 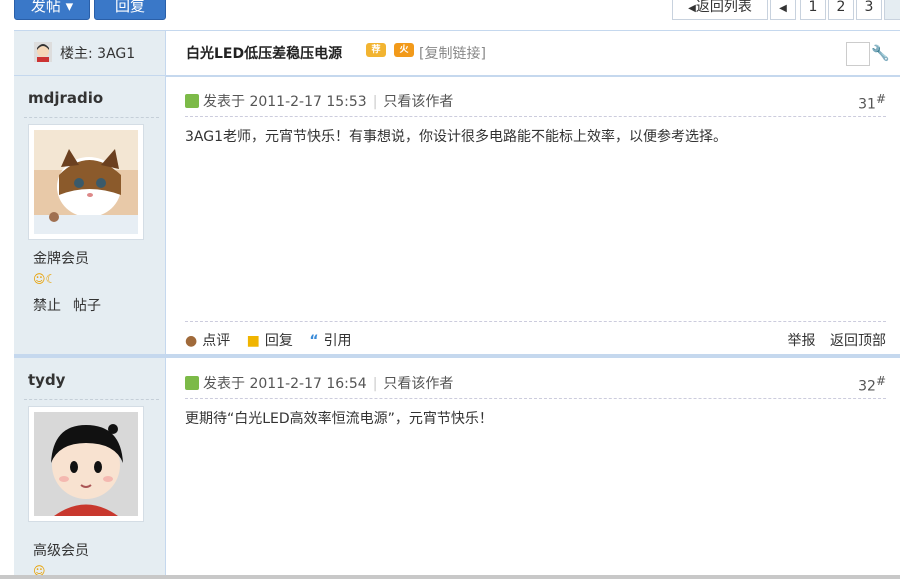 I want to click on post-meta: 发表于 2011-2-17 15:53 | 只看该作者, so click(x=319, y=101).